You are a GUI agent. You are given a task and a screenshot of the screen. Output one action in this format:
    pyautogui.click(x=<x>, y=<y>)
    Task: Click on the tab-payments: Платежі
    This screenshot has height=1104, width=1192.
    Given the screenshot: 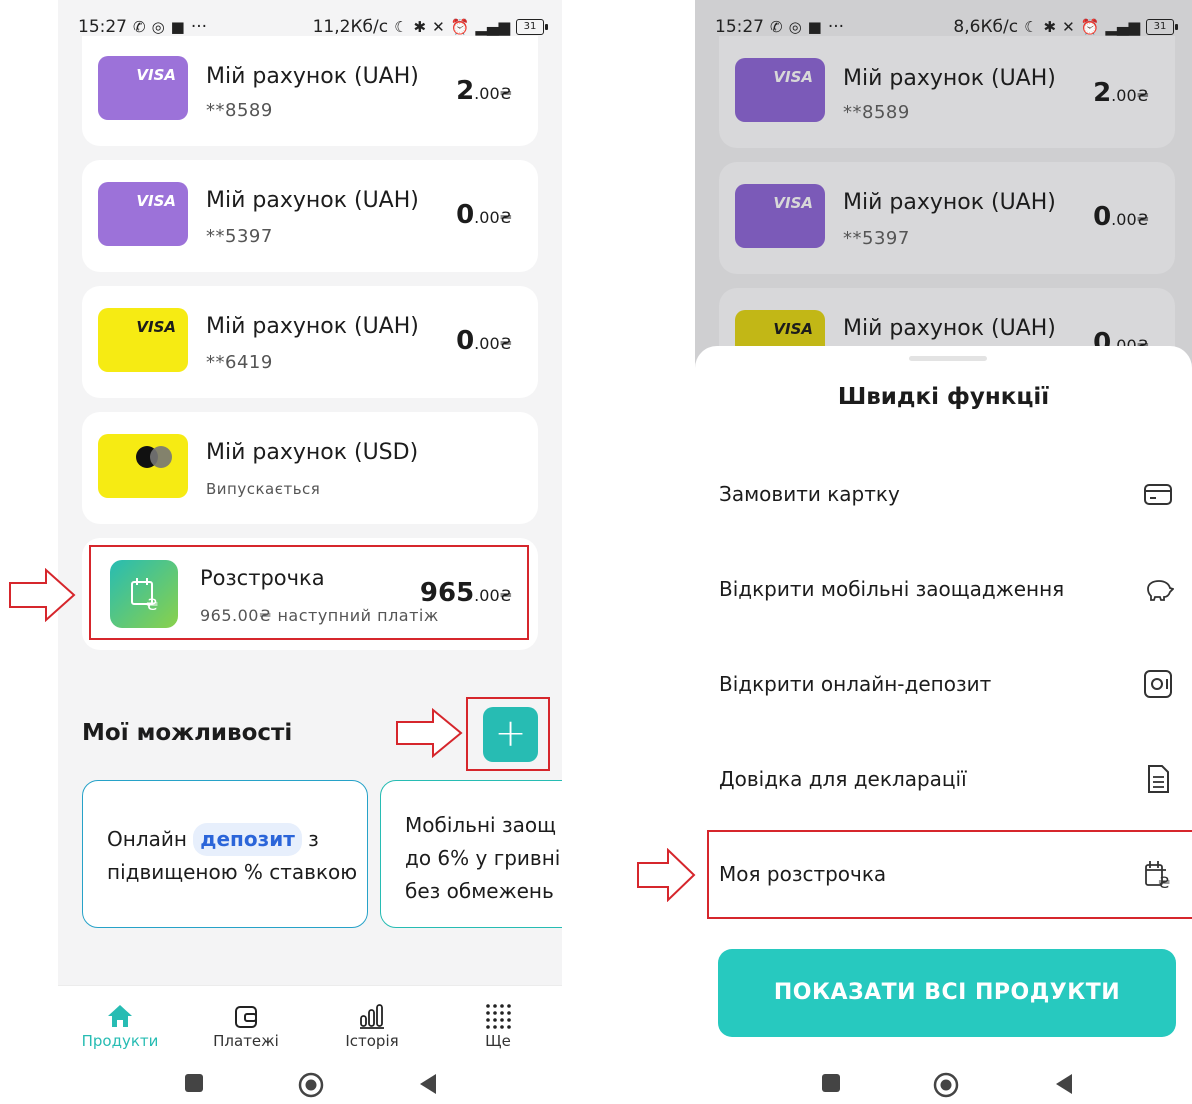 What is the action you would take?
    pyautogui.click(x=246, y=1025)
    